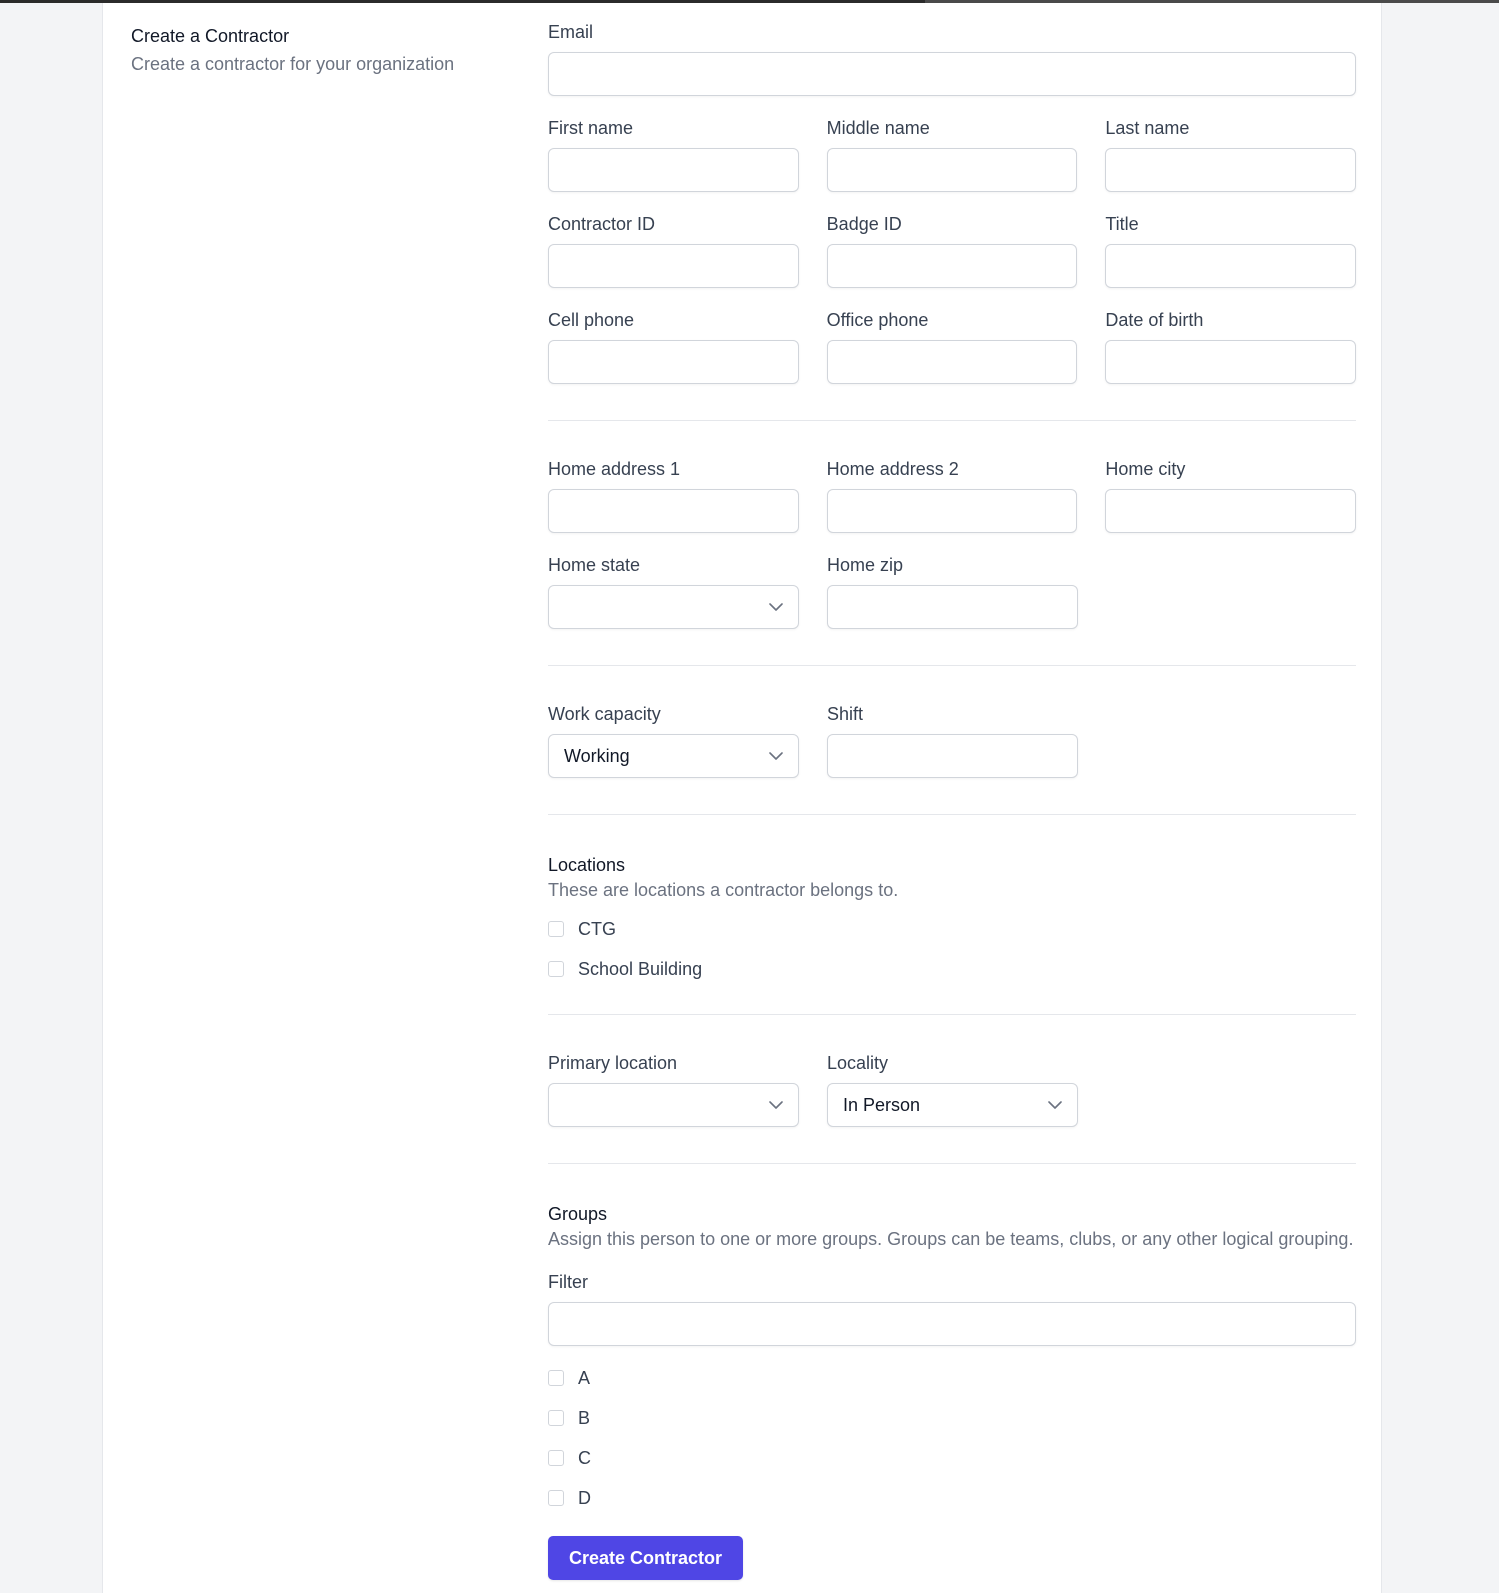  What do you see at coordinates (597, 755) in the screenshot?
I see `work-capacity-value: Working` at bounding box center [597, 755].